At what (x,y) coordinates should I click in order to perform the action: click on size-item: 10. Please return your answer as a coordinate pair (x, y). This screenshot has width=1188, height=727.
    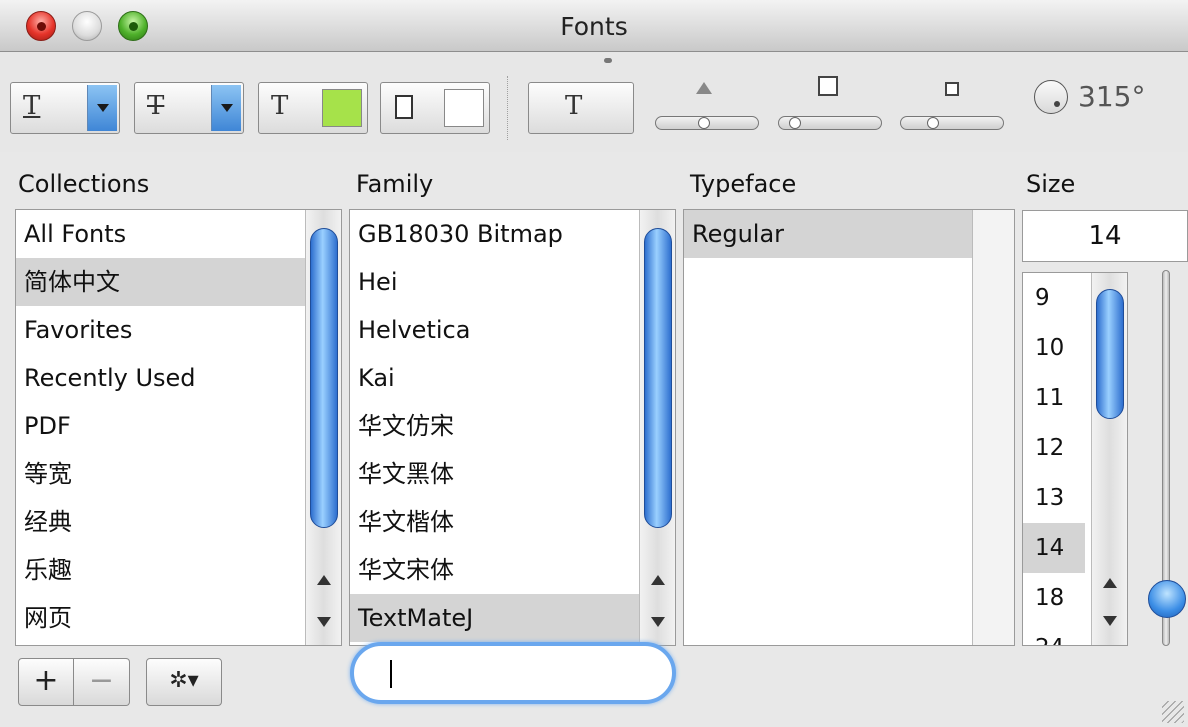
    Looking at the image, I should click on (1054, 348).